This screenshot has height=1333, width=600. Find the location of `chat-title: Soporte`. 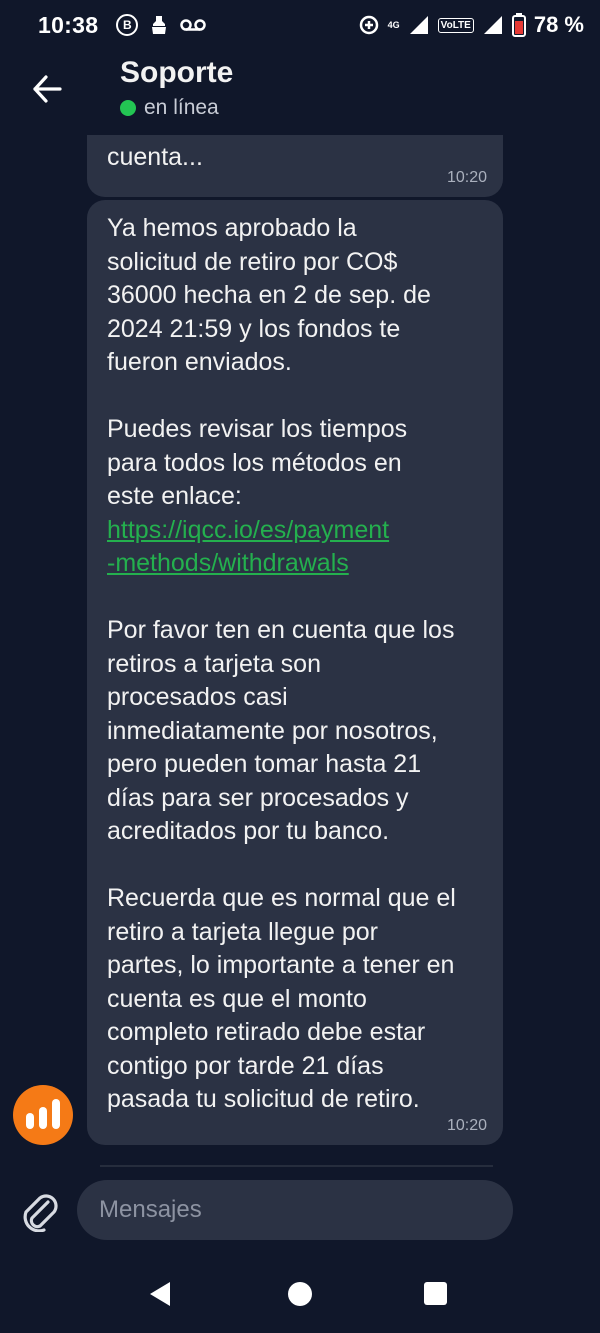

chat-title: Soporte is located at coordinates (177, 72).